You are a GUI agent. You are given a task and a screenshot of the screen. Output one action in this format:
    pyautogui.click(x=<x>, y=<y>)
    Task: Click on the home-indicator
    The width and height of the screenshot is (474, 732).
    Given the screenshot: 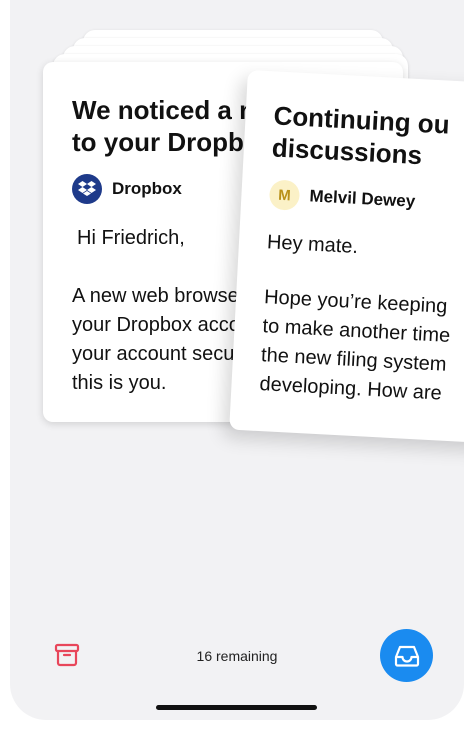 What is the action you would take?
    pyautogui.click(x=236, y=707)
    